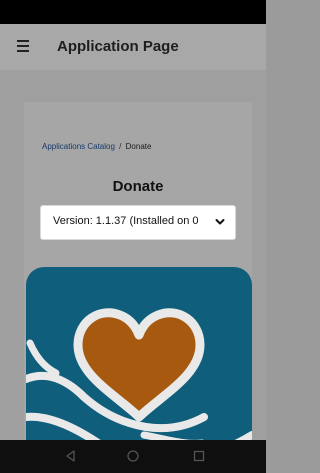 The width and height of the screenshot is (320, 473). Describe the element at coordinates (220, 222) in the screenshot. I see `chevron-down-icon` at that location.